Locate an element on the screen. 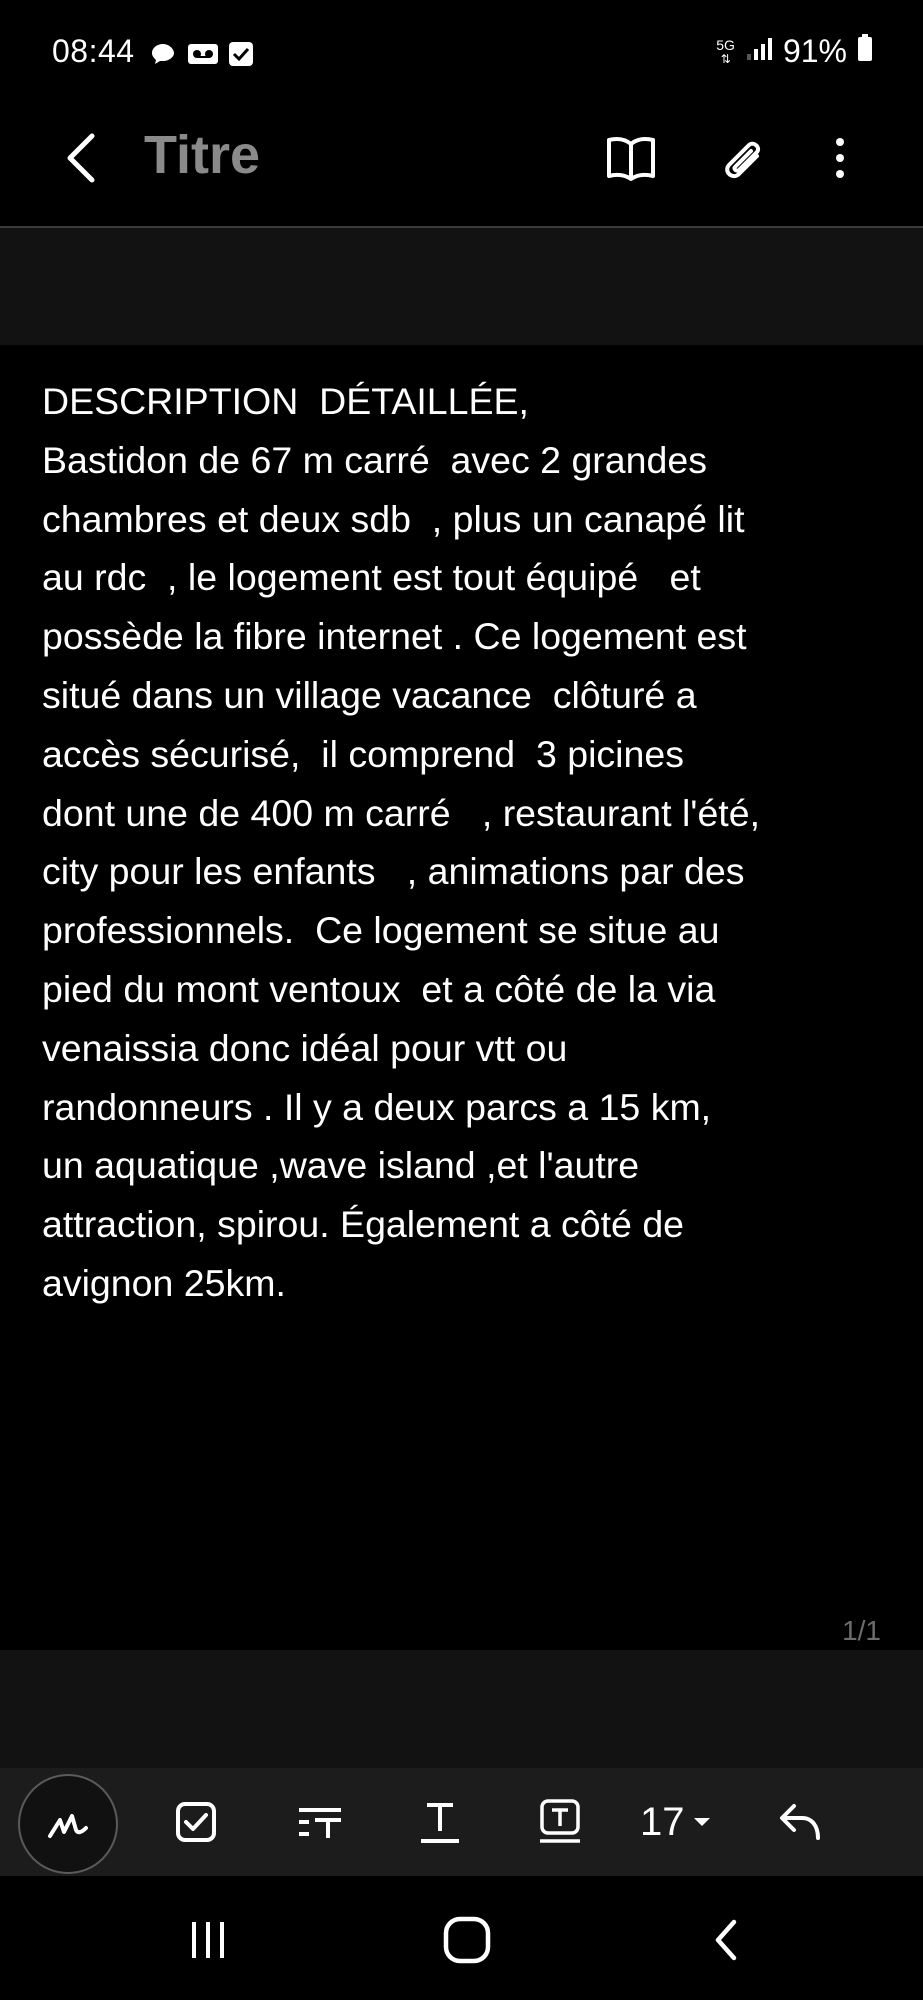 The width and height of the screenshot is (923, 2000). text-format-icon is located at coordinates (440, 1823).